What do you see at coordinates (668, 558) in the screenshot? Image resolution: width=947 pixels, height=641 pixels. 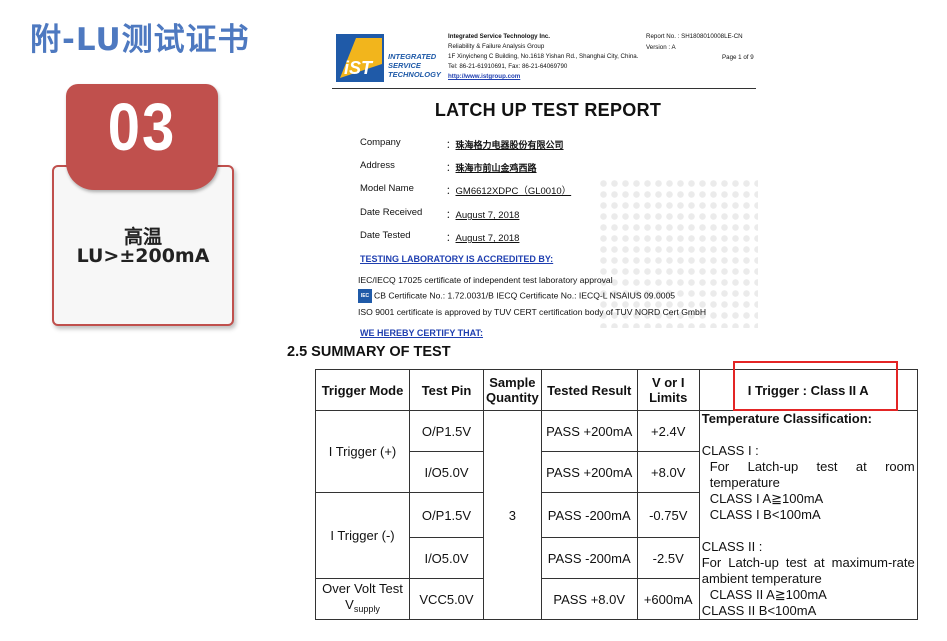 I see `cell-limit: -2.5V` at bounding box center [668, 558].